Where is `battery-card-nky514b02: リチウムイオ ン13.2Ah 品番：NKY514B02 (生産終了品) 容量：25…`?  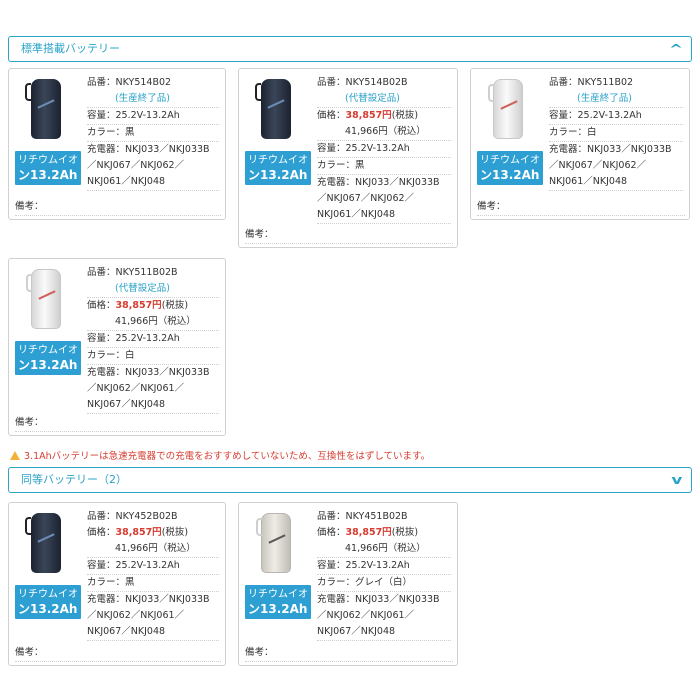 battery-card-nky514b02: リチウムイオ ン13.2Ah 品番：NKY514B02 (生産終了品) 容量：25… is located at coordinates (117, 144).